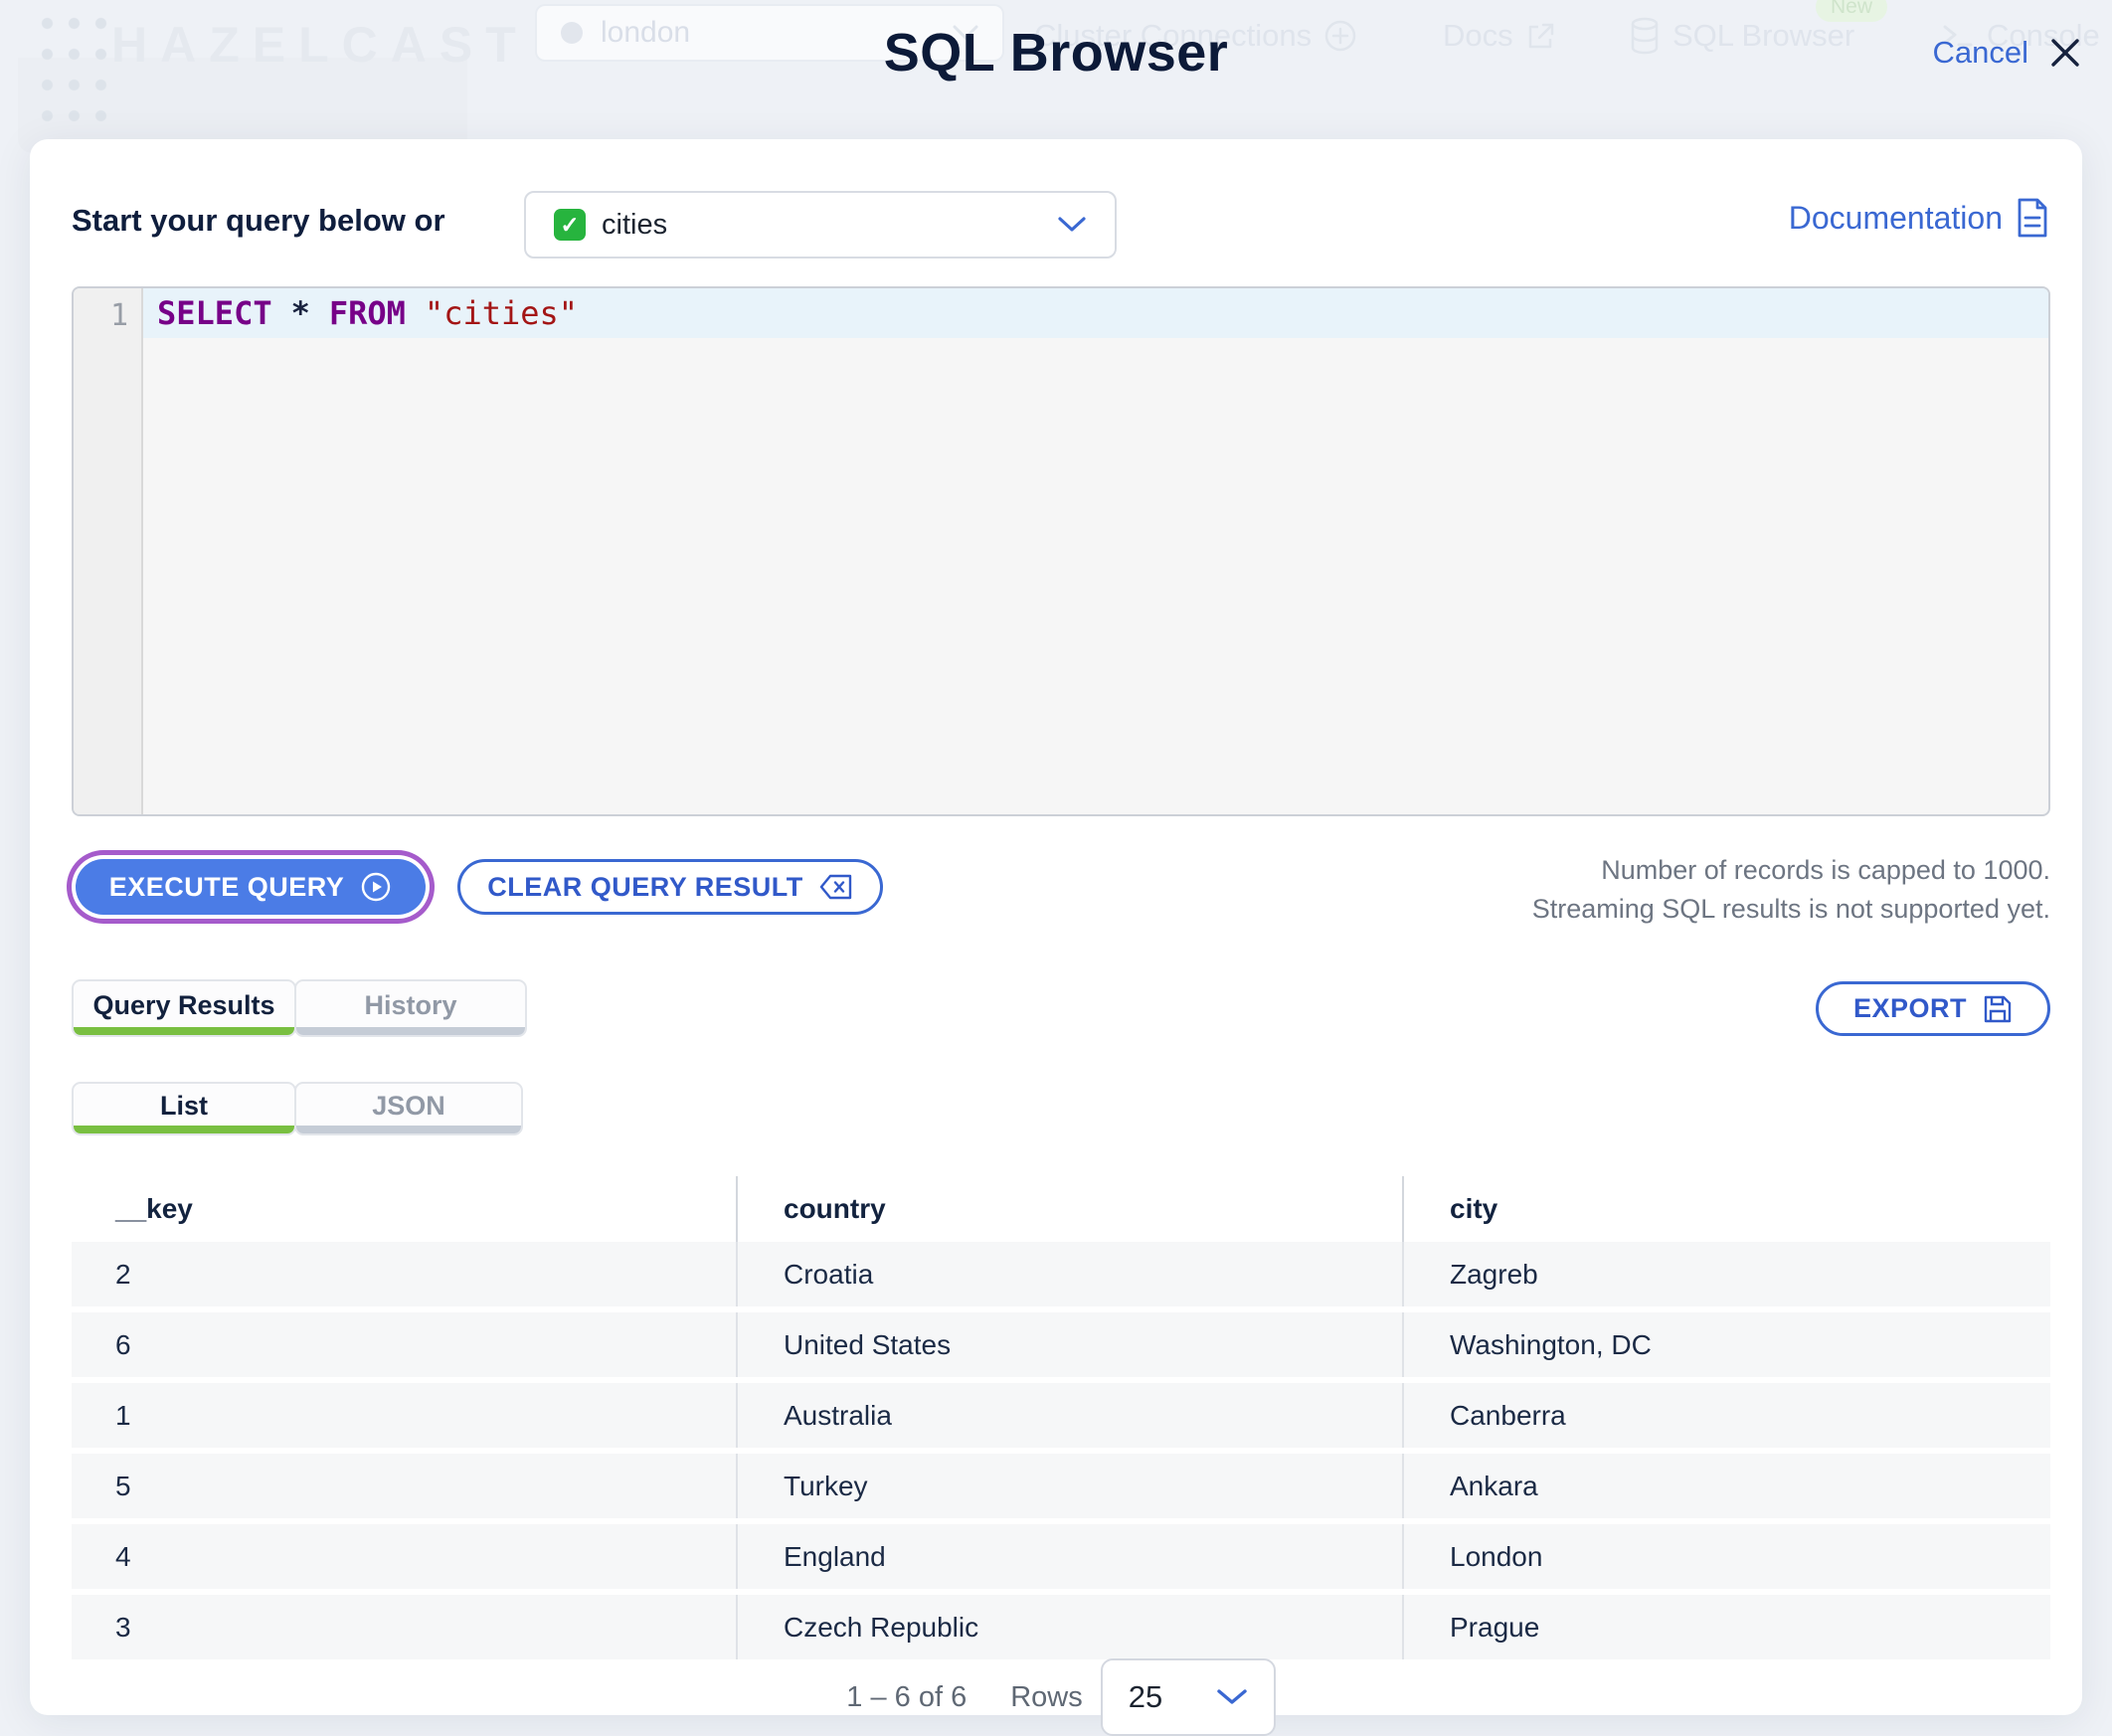  I want to click on documentation-link: Documentation, so click(1919, 218).